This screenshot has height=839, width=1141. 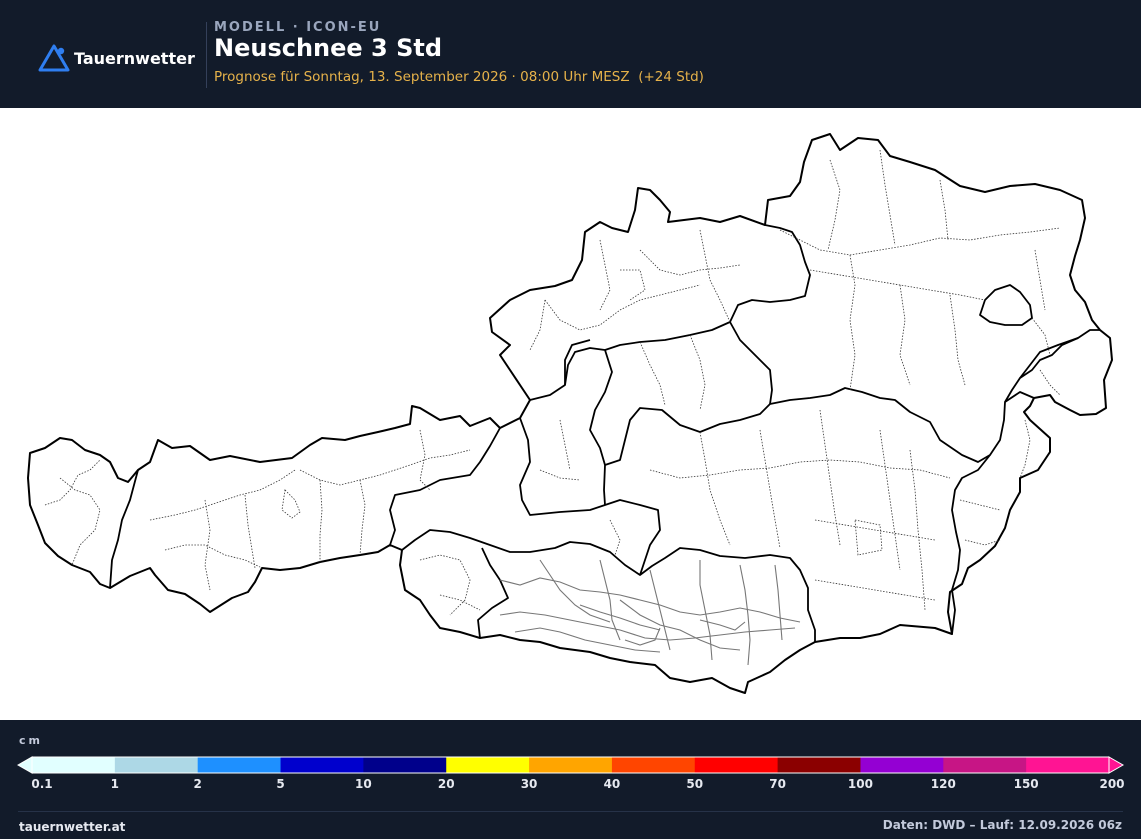 What do you see at coordinates (446, 784) in the screenshot?
I see `legend-tick-label: 20` at bounding box center [446, 784].